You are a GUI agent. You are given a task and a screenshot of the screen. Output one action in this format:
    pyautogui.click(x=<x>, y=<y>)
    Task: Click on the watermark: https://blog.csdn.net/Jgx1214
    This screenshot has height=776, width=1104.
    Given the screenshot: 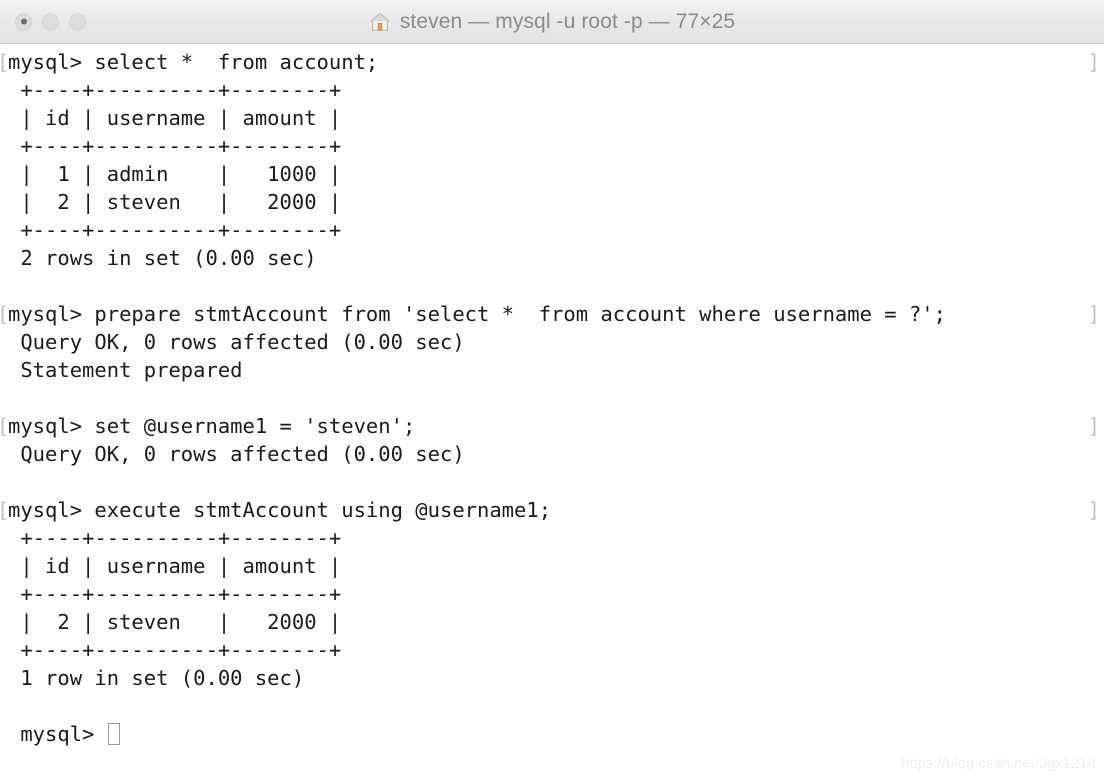 What is the action you would take?
    pyautogui.click(x=998, y=763)
    